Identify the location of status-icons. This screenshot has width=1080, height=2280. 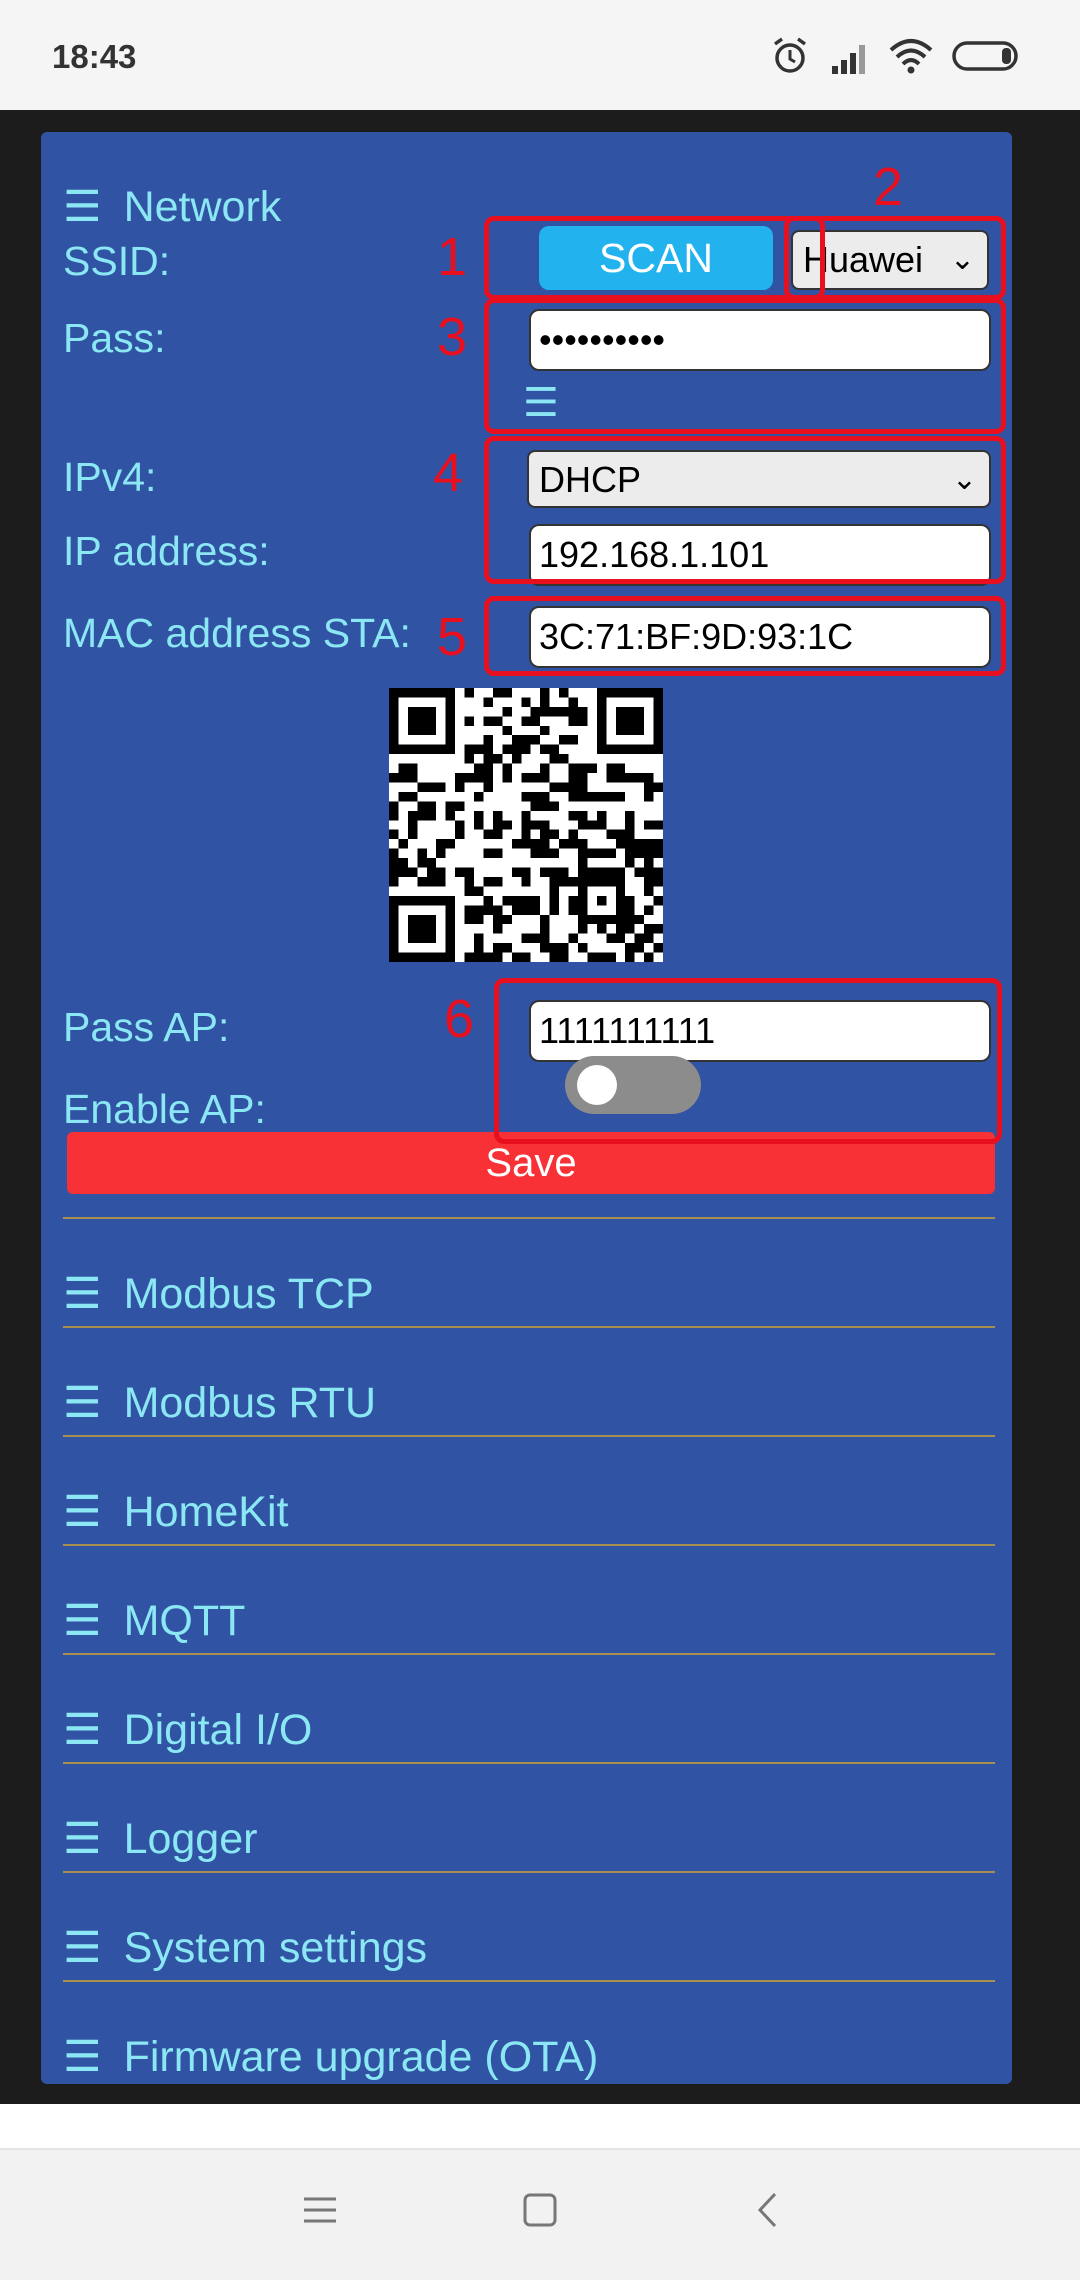
(902, 56).